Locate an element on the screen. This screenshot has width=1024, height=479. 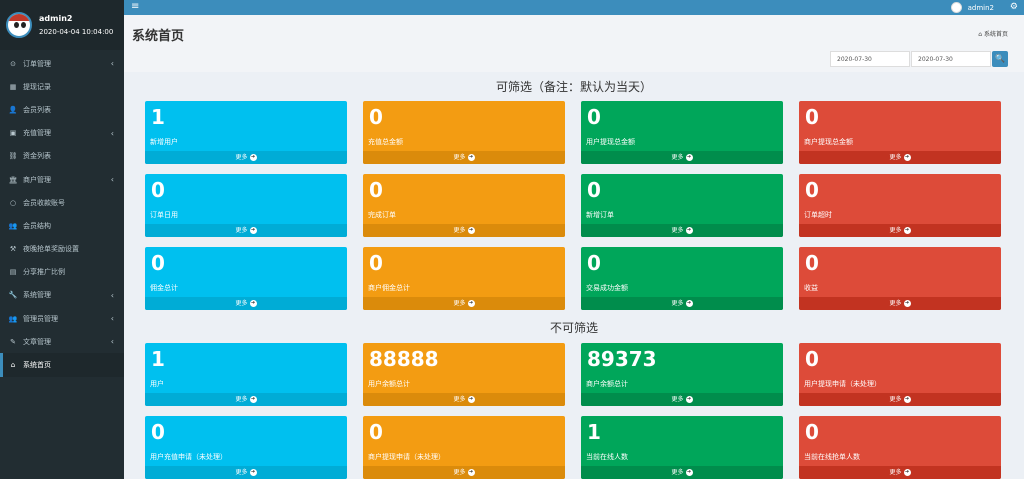
sidebar-item-label: 商户管理 is located at coordinates (37, 179).